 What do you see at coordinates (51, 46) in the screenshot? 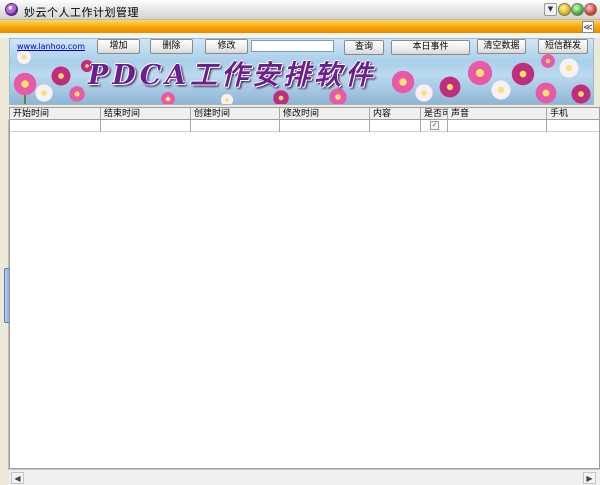
I see `website-link: www.lanhoo.com` at bounding box center [51, 46].